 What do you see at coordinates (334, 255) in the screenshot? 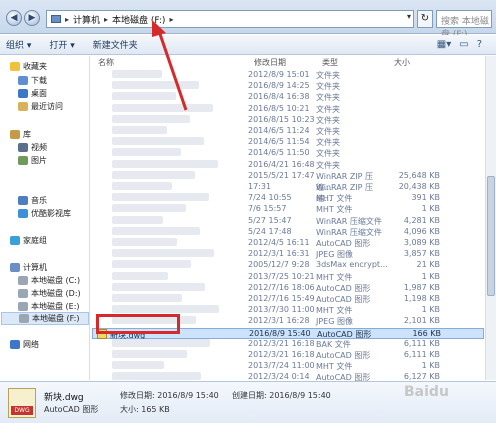
I see `file-type: JPEG 图像` at bounding box center [334, 255].